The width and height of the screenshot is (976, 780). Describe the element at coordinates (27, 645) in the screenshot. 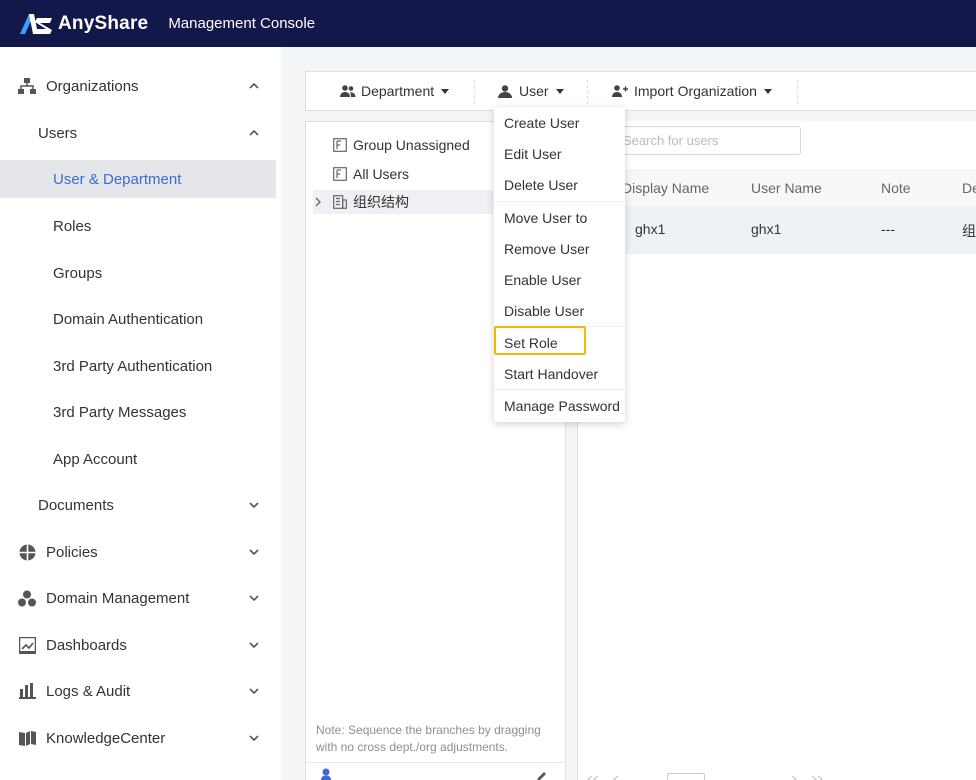

I see `dashboard-icon` at that location.